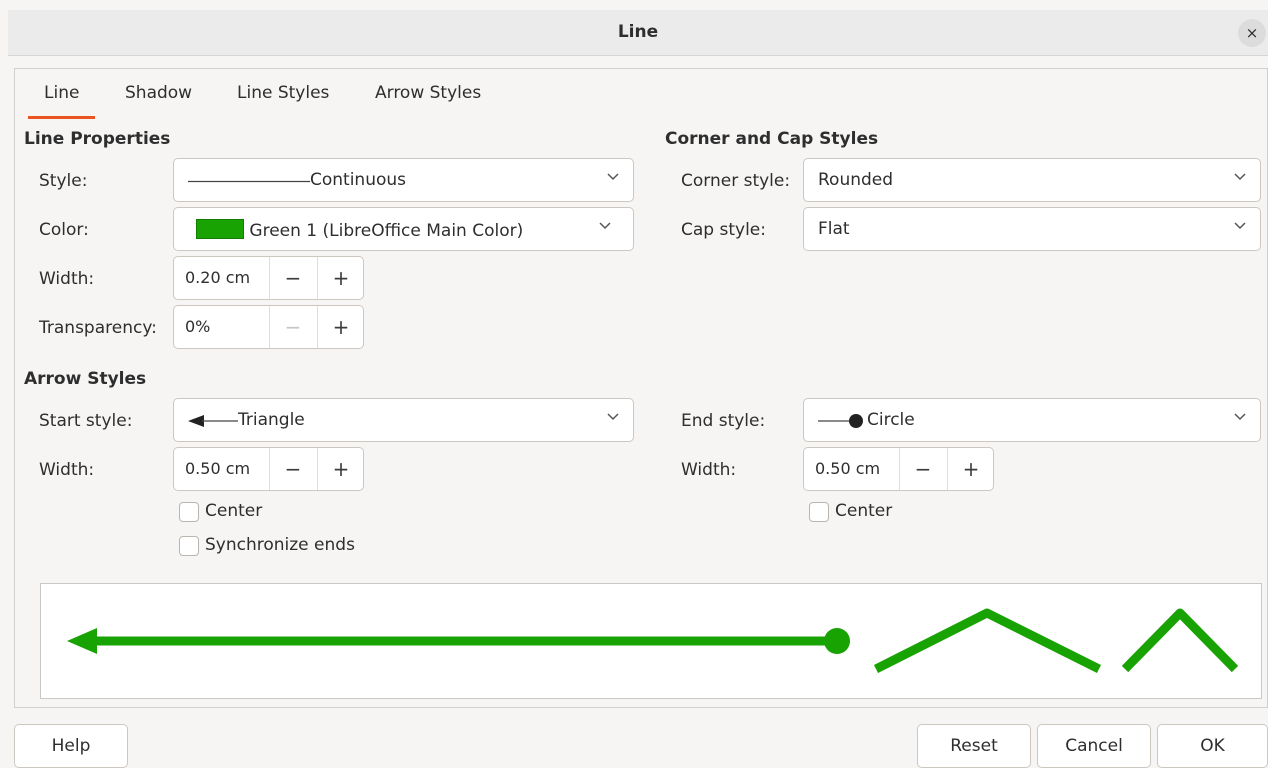 The height and width of the screenshot is (768, 1268). Describe the element at coordinates (834, 229) in the screenshot. I see `cap-style-value: Flat` at that location.